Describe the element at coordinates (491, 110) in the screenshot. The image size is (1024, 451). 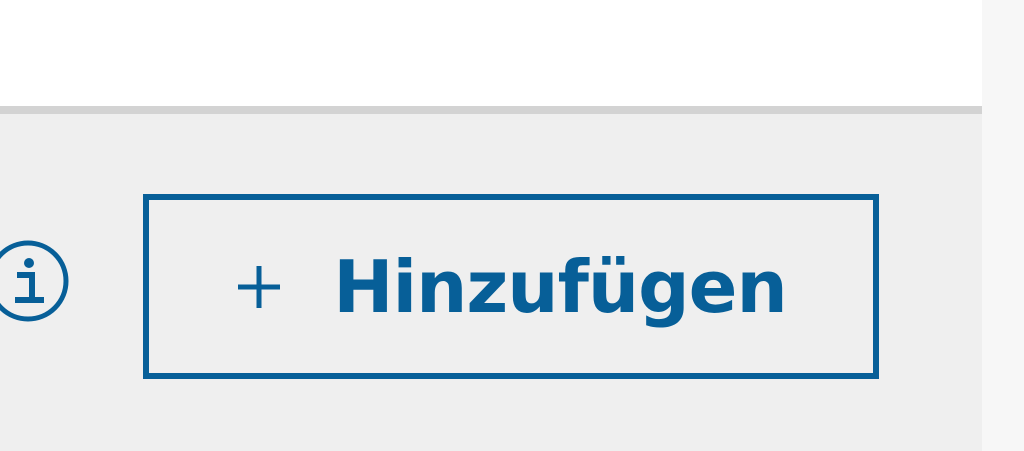
I see `toolbar-divider` at that location.